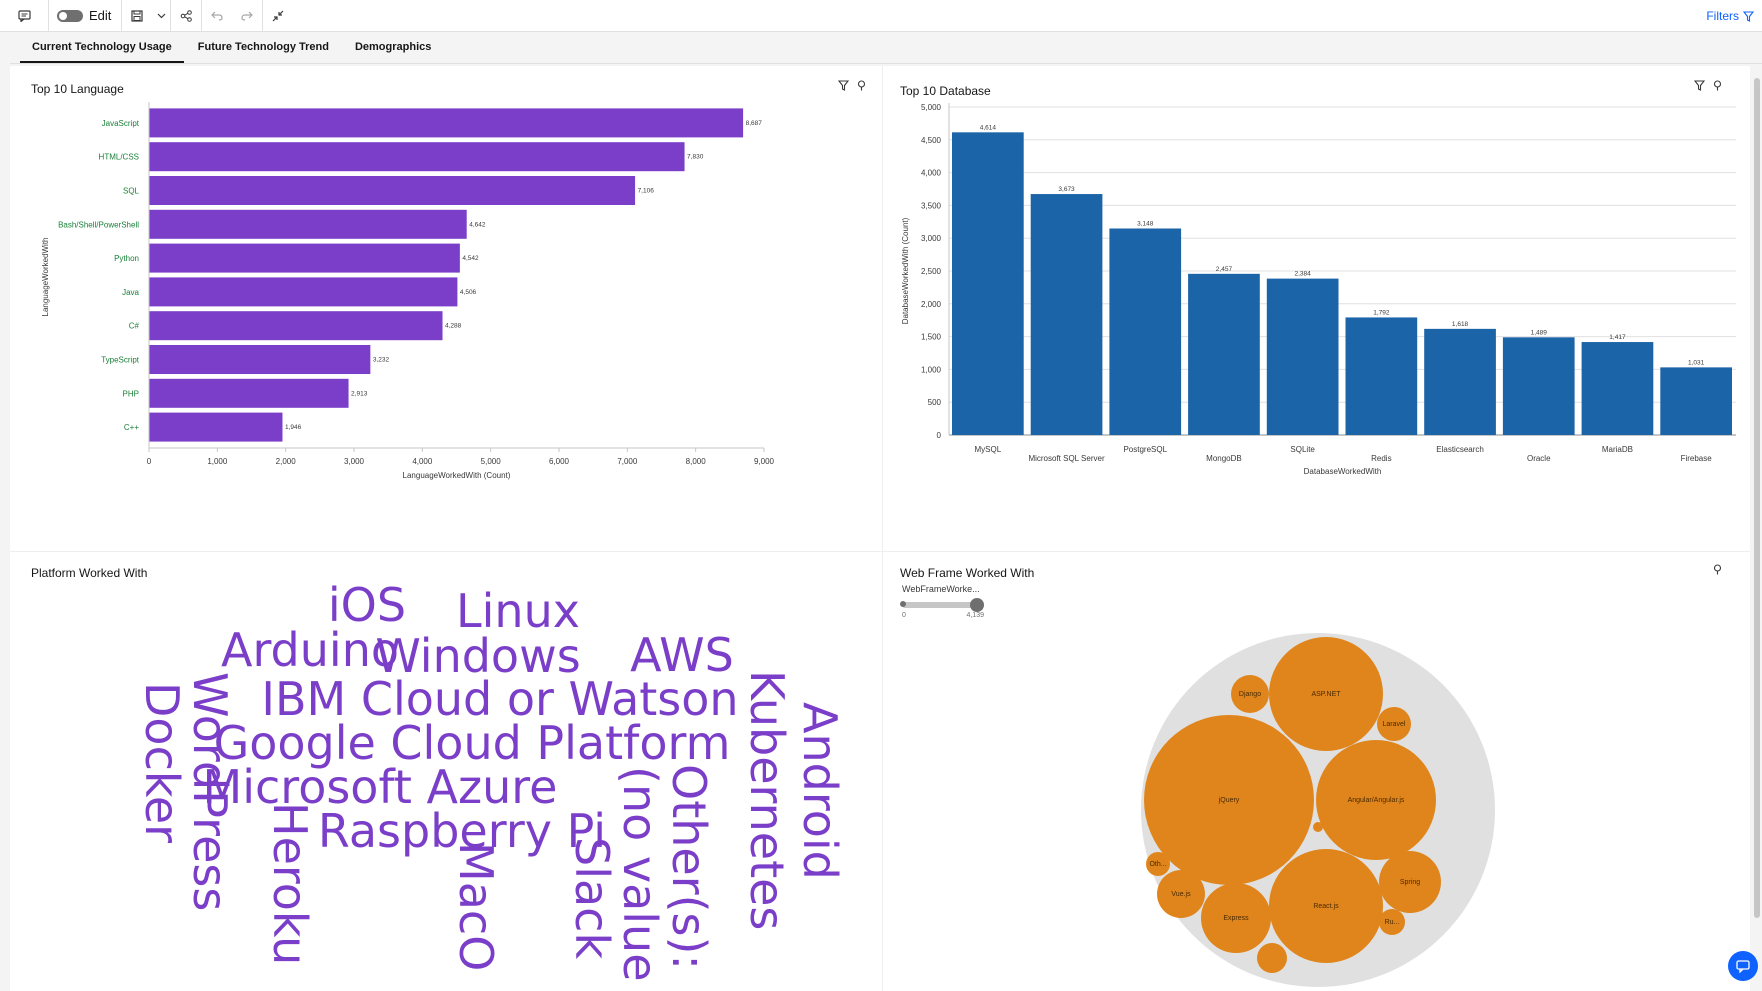 Image resolution: width=1762 pixels, height=991 pixels. Describe the element at coordinates (882, 528) in the screenshot. I see `panel-divider` at that location.